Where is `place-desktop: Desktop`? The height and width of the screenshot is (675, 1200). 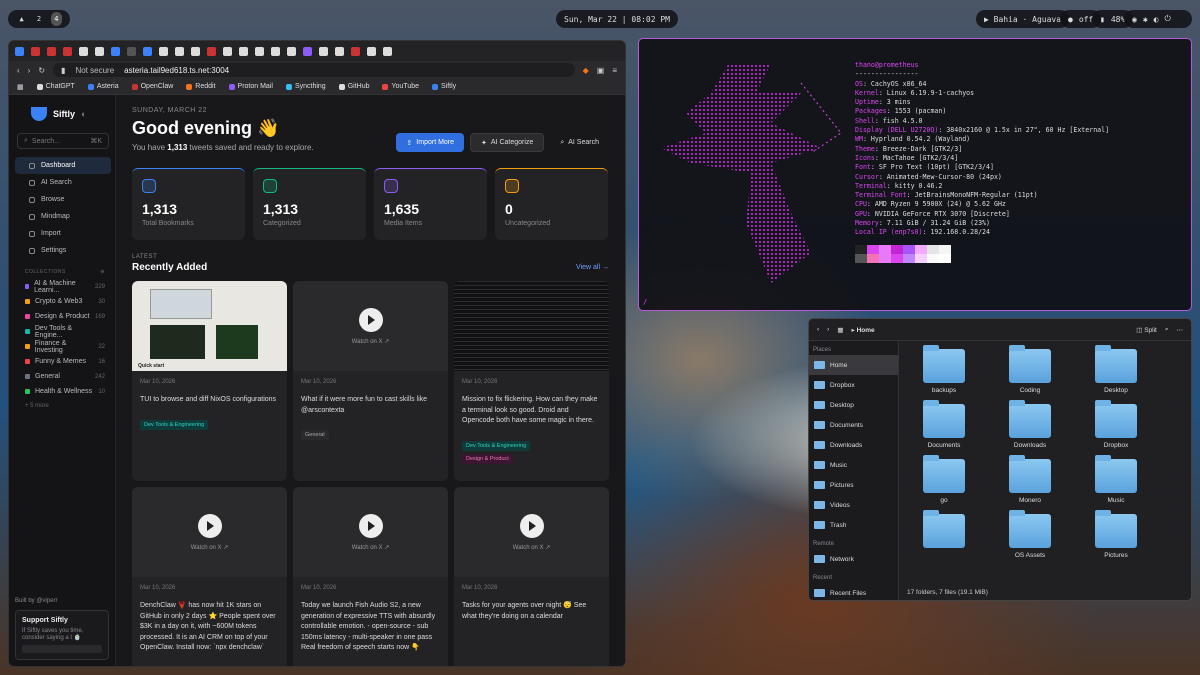
place-desktop: Desktop is located at coordinates (853, 405).